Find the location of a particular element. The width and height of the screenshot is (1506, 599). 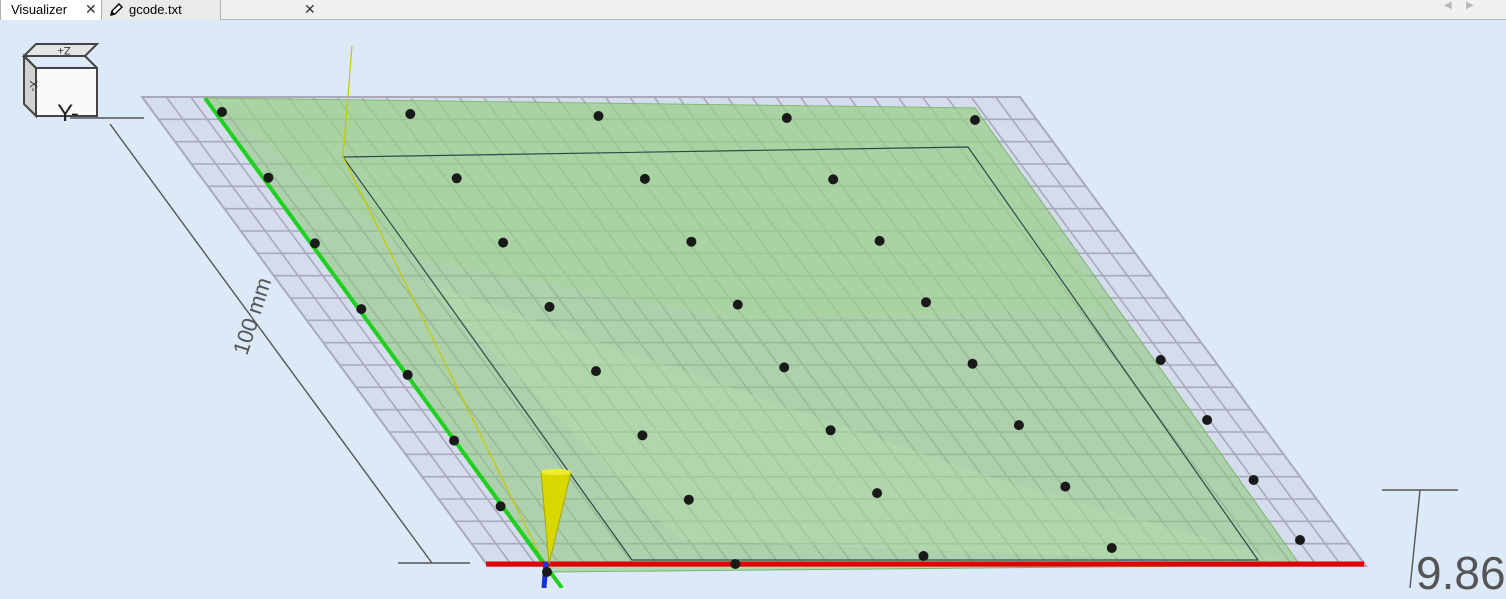

height-readout: 9.86 is located at coordinates (1461, 573).